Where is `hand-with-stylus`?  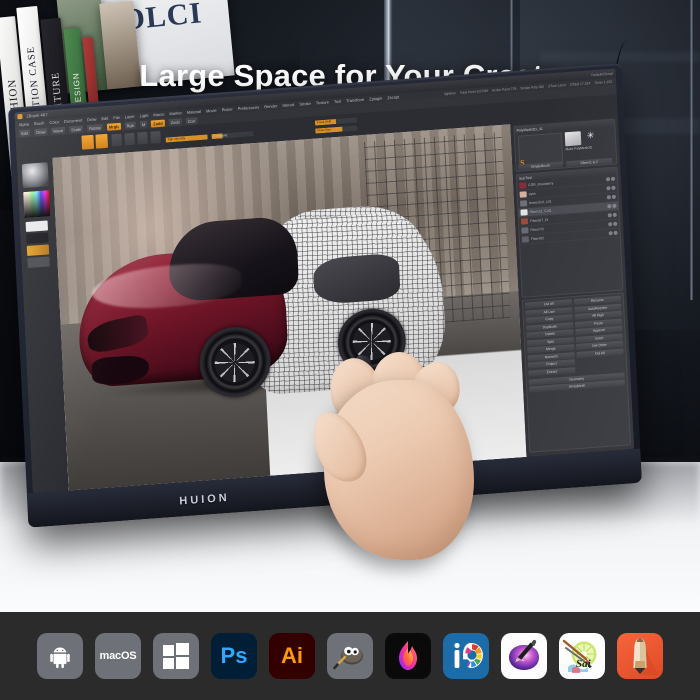
hand-with-stylus is located at coordinates (405, 458).